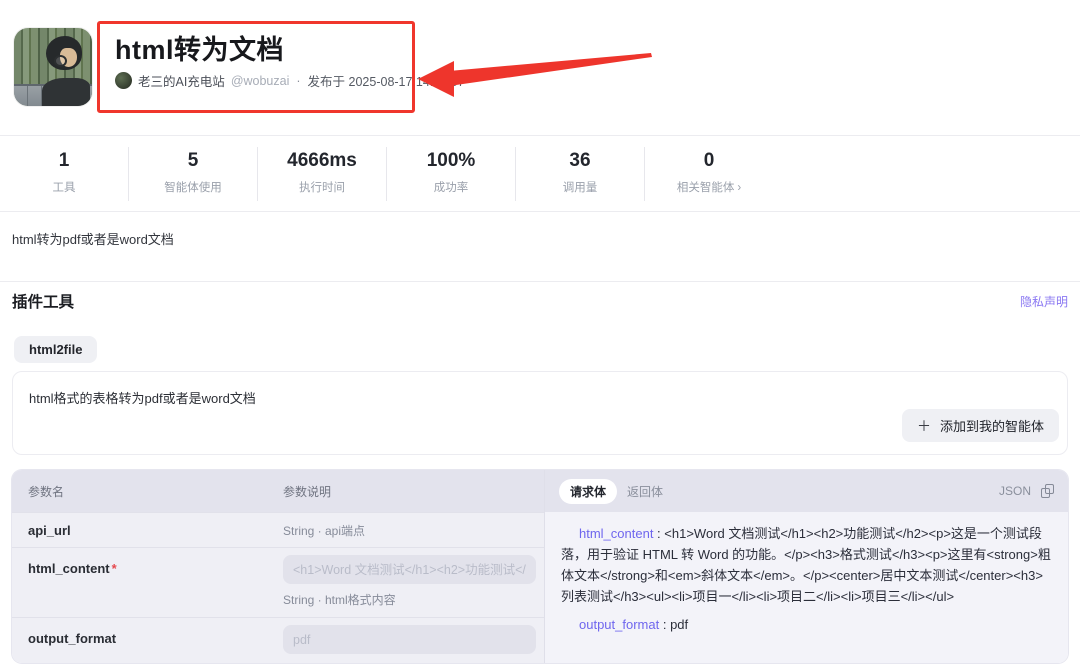 The image size is (1080, 670). I want to click on param-name: api_url, so click(49, 530).